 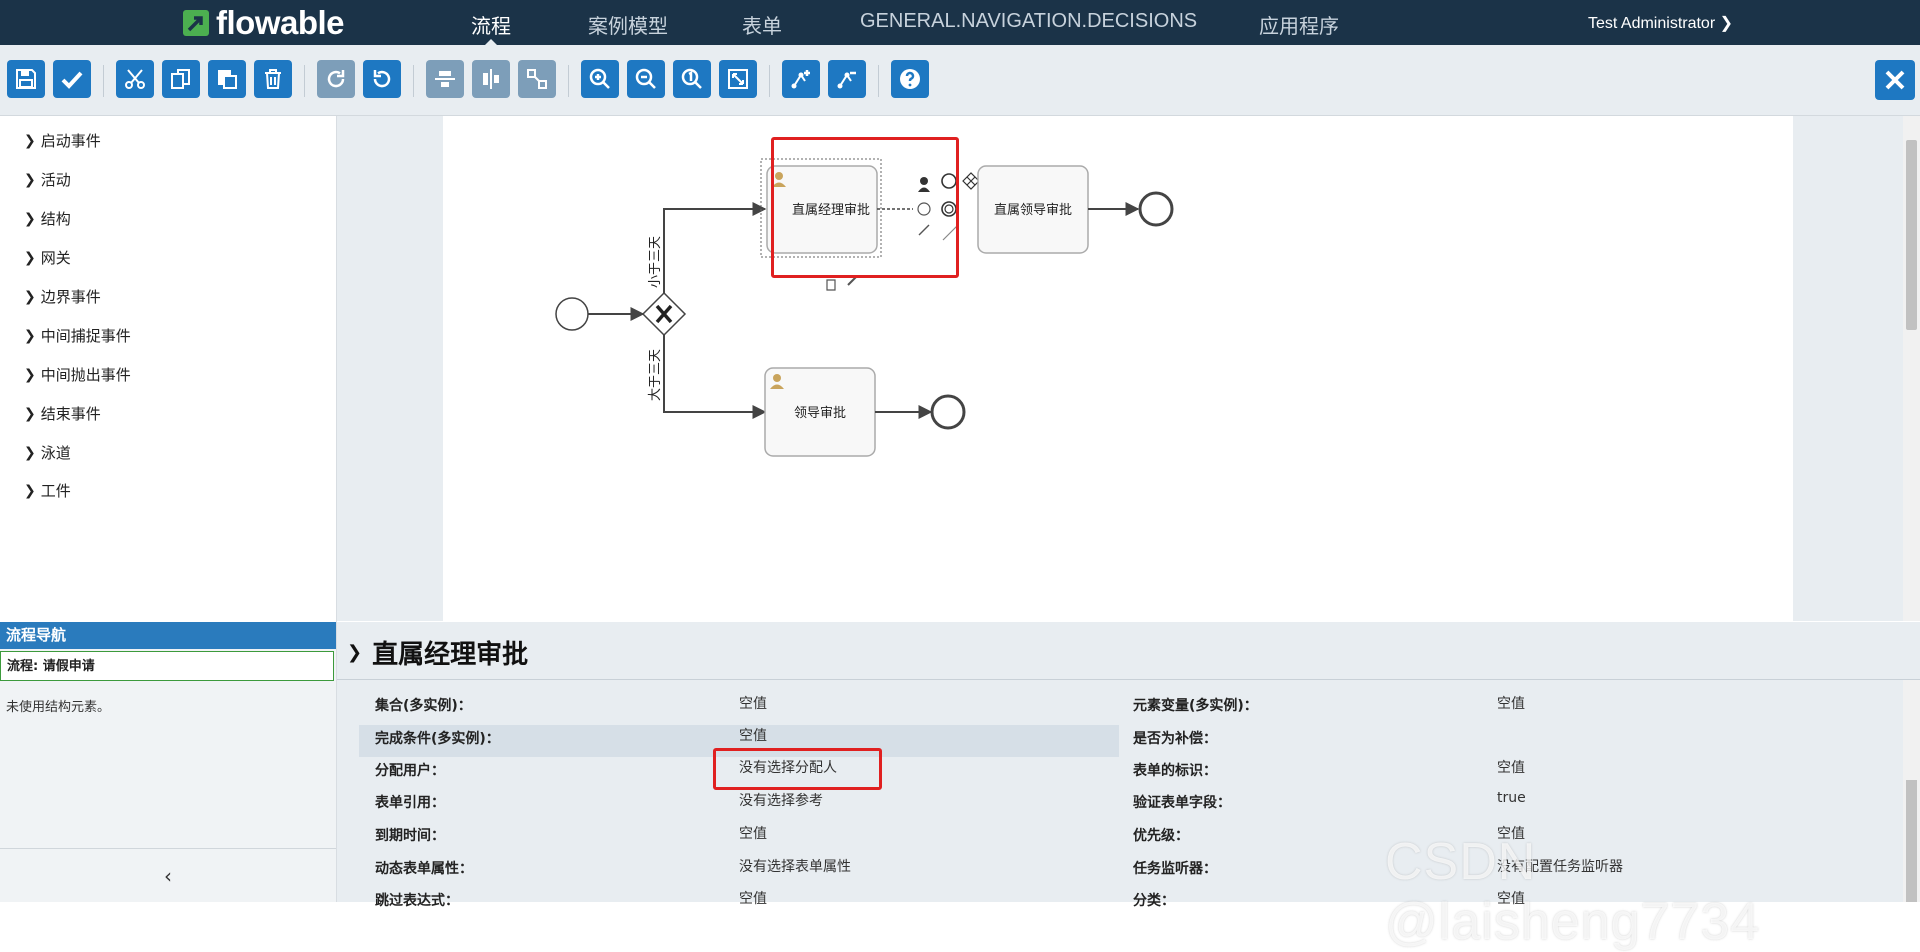 I want to click on flow-label-less: 小于三天, so click(x=655, y=262).